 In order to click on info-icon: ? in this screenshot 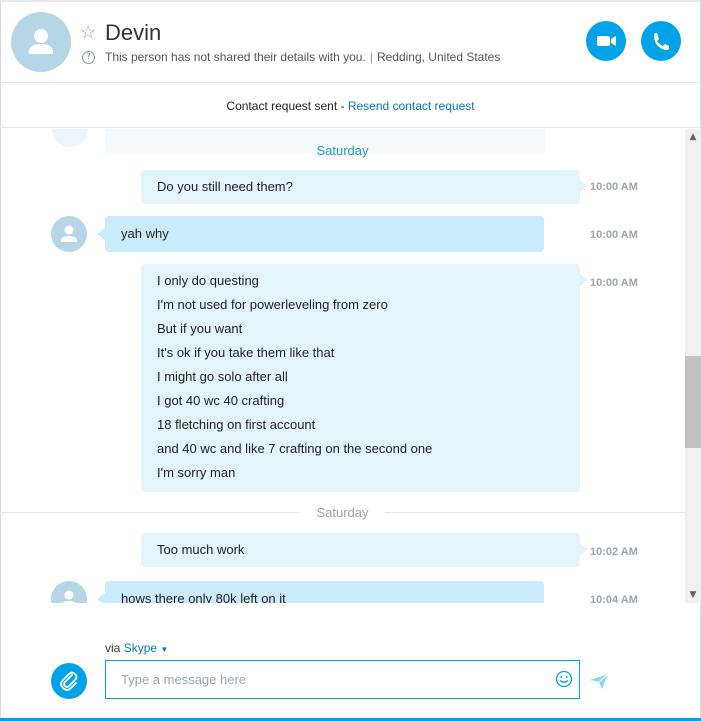, I will do `click(88, 57)`.